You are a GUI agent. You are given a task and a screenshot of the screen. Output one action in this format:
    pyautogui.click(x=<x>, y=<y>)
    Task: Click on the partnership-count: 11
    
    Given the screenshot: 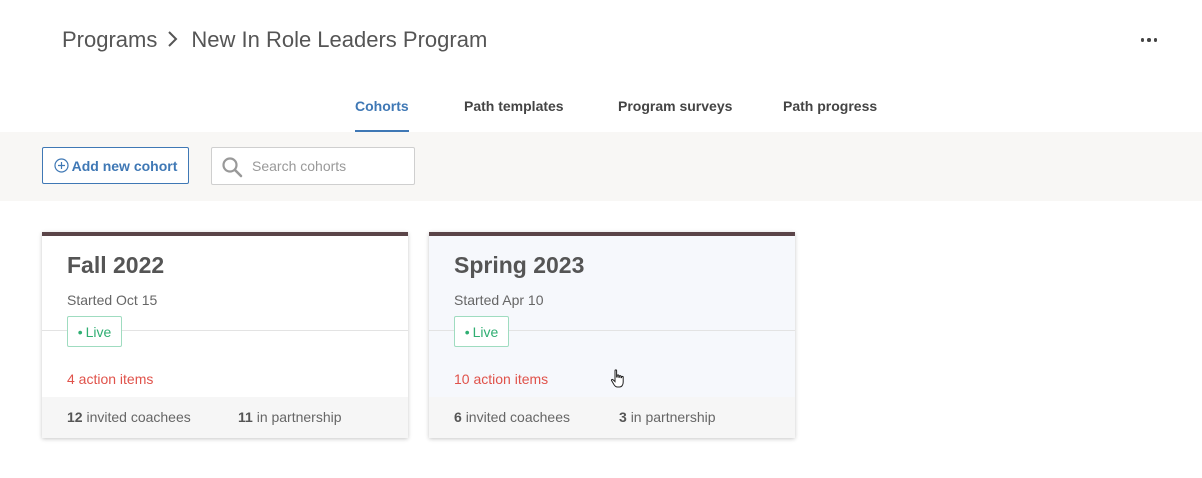 What is the action you would take?
    pyautogui.click(x=245, y=417)
    